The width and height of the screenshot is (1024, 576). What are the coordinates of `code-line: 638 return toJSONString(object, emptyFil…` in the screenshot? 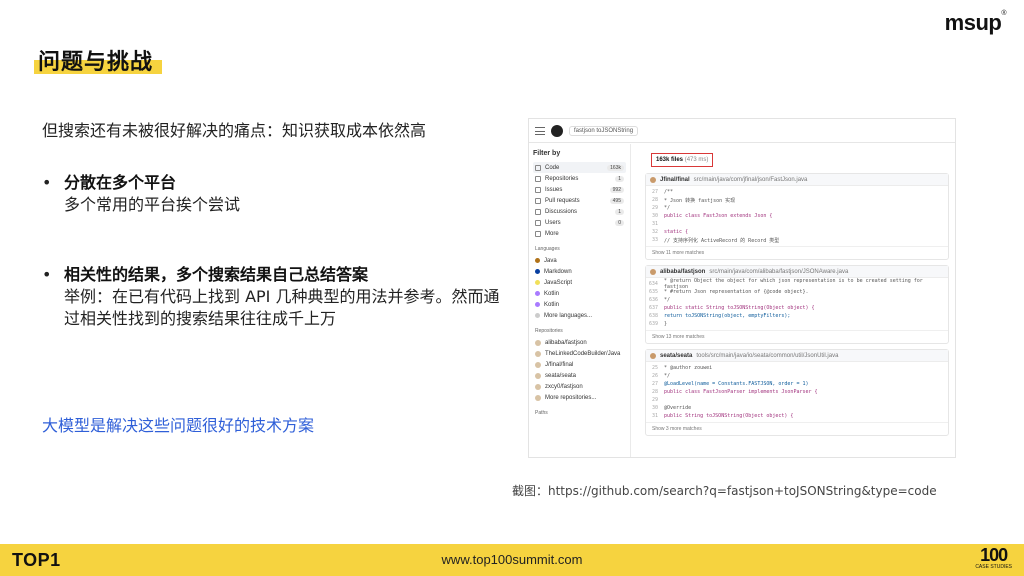 It's located at (797, 316).